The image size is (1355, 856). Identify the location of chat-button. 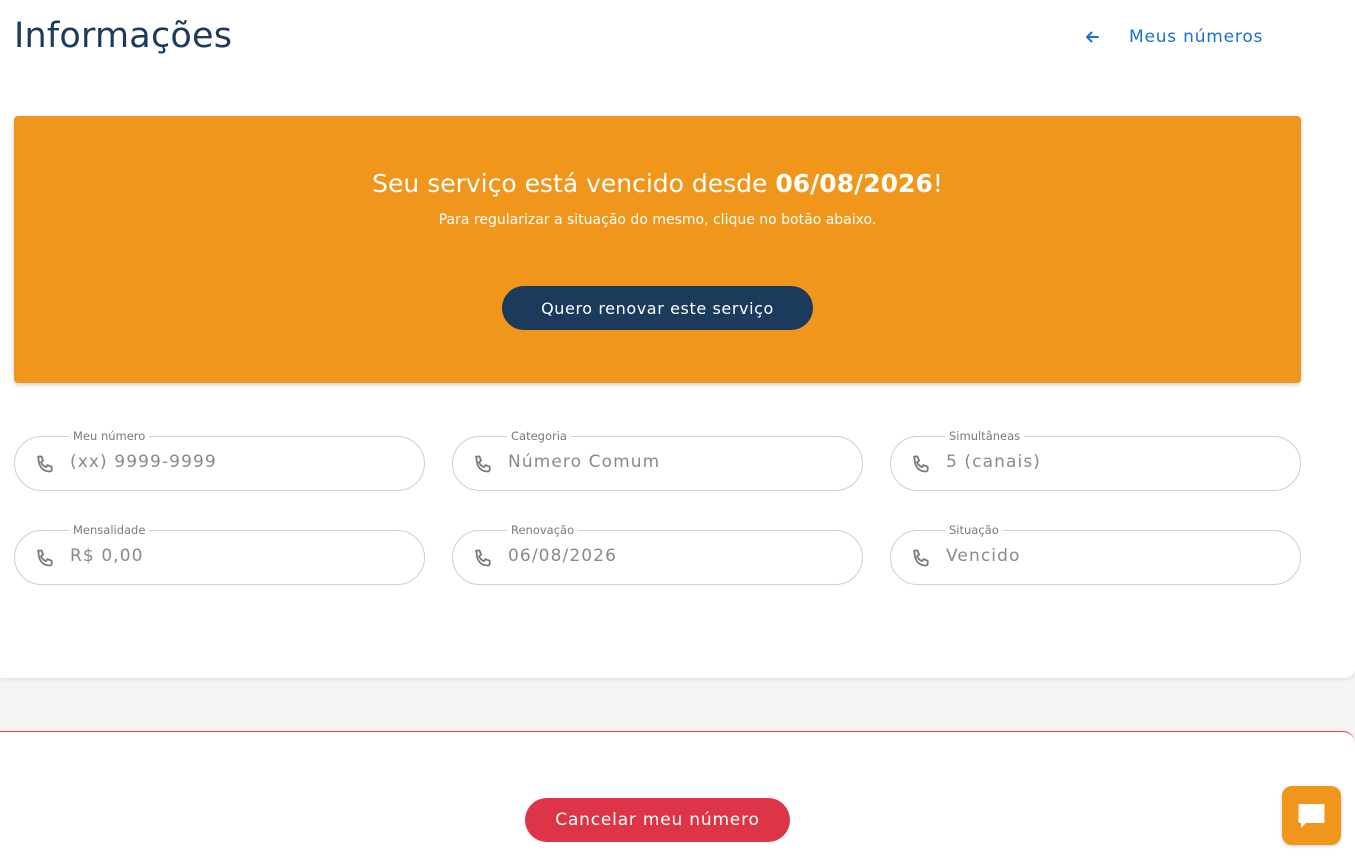
(1311, 815).